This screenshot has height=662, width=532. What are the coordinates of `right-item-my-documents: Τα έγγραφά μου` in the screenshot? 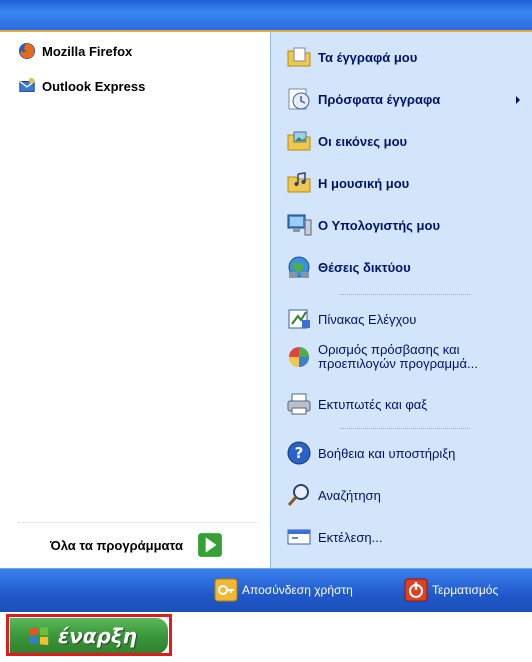 It's located at (351, 57).